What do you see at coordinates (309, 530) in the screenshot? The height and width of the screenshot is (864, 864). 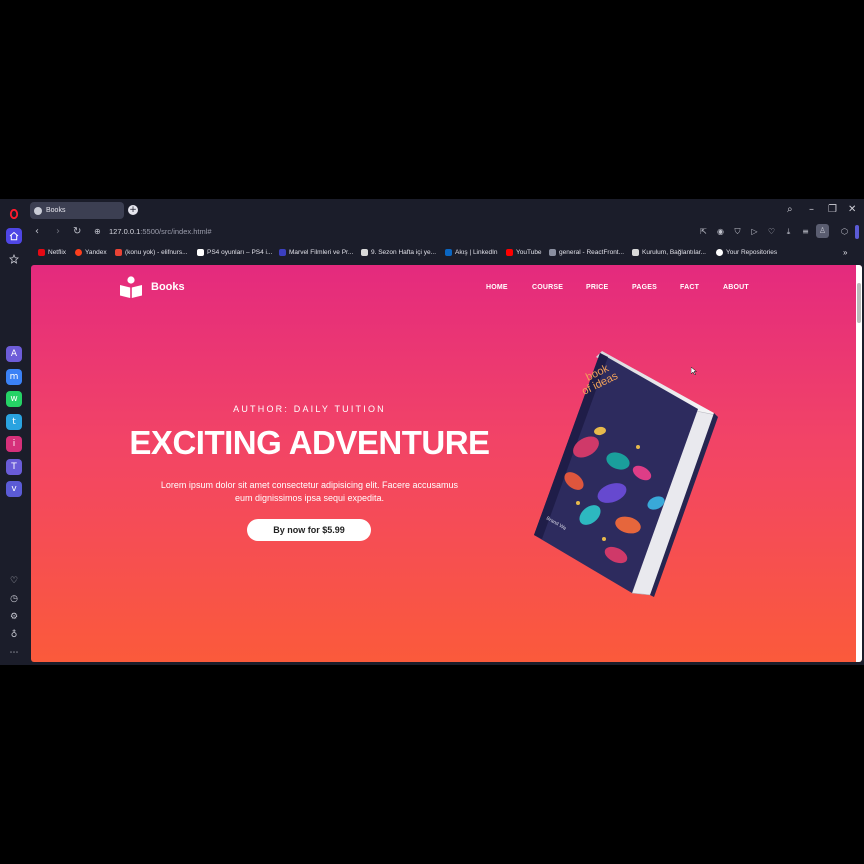 I see `buy-now-button: By now for $5.99` at bounding box center [309, 530].